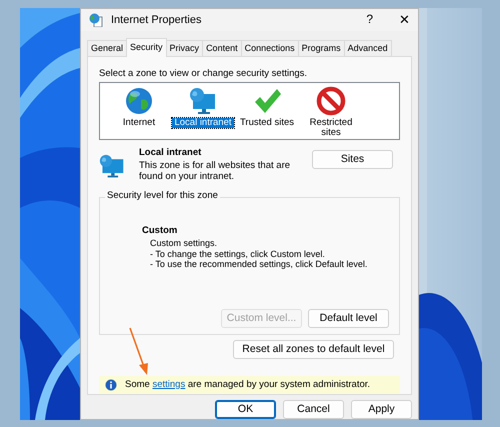 This screenshot has height=427, width=500. I want to click on blocked-icon, so click(331, 101).